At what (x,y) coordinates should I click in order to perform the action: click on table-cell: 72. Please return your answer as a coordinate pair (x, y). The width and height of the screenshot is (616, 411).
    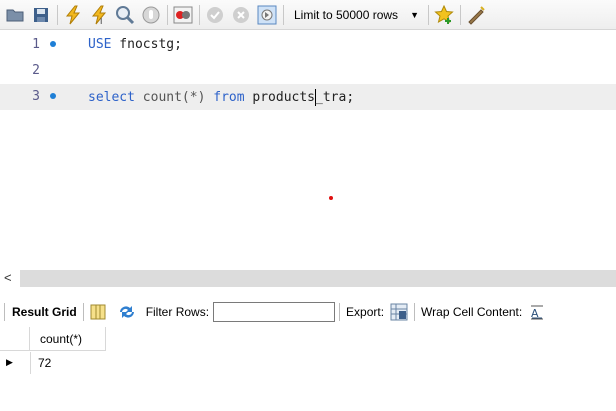
    Looking at the image, I should click on (68, 363).